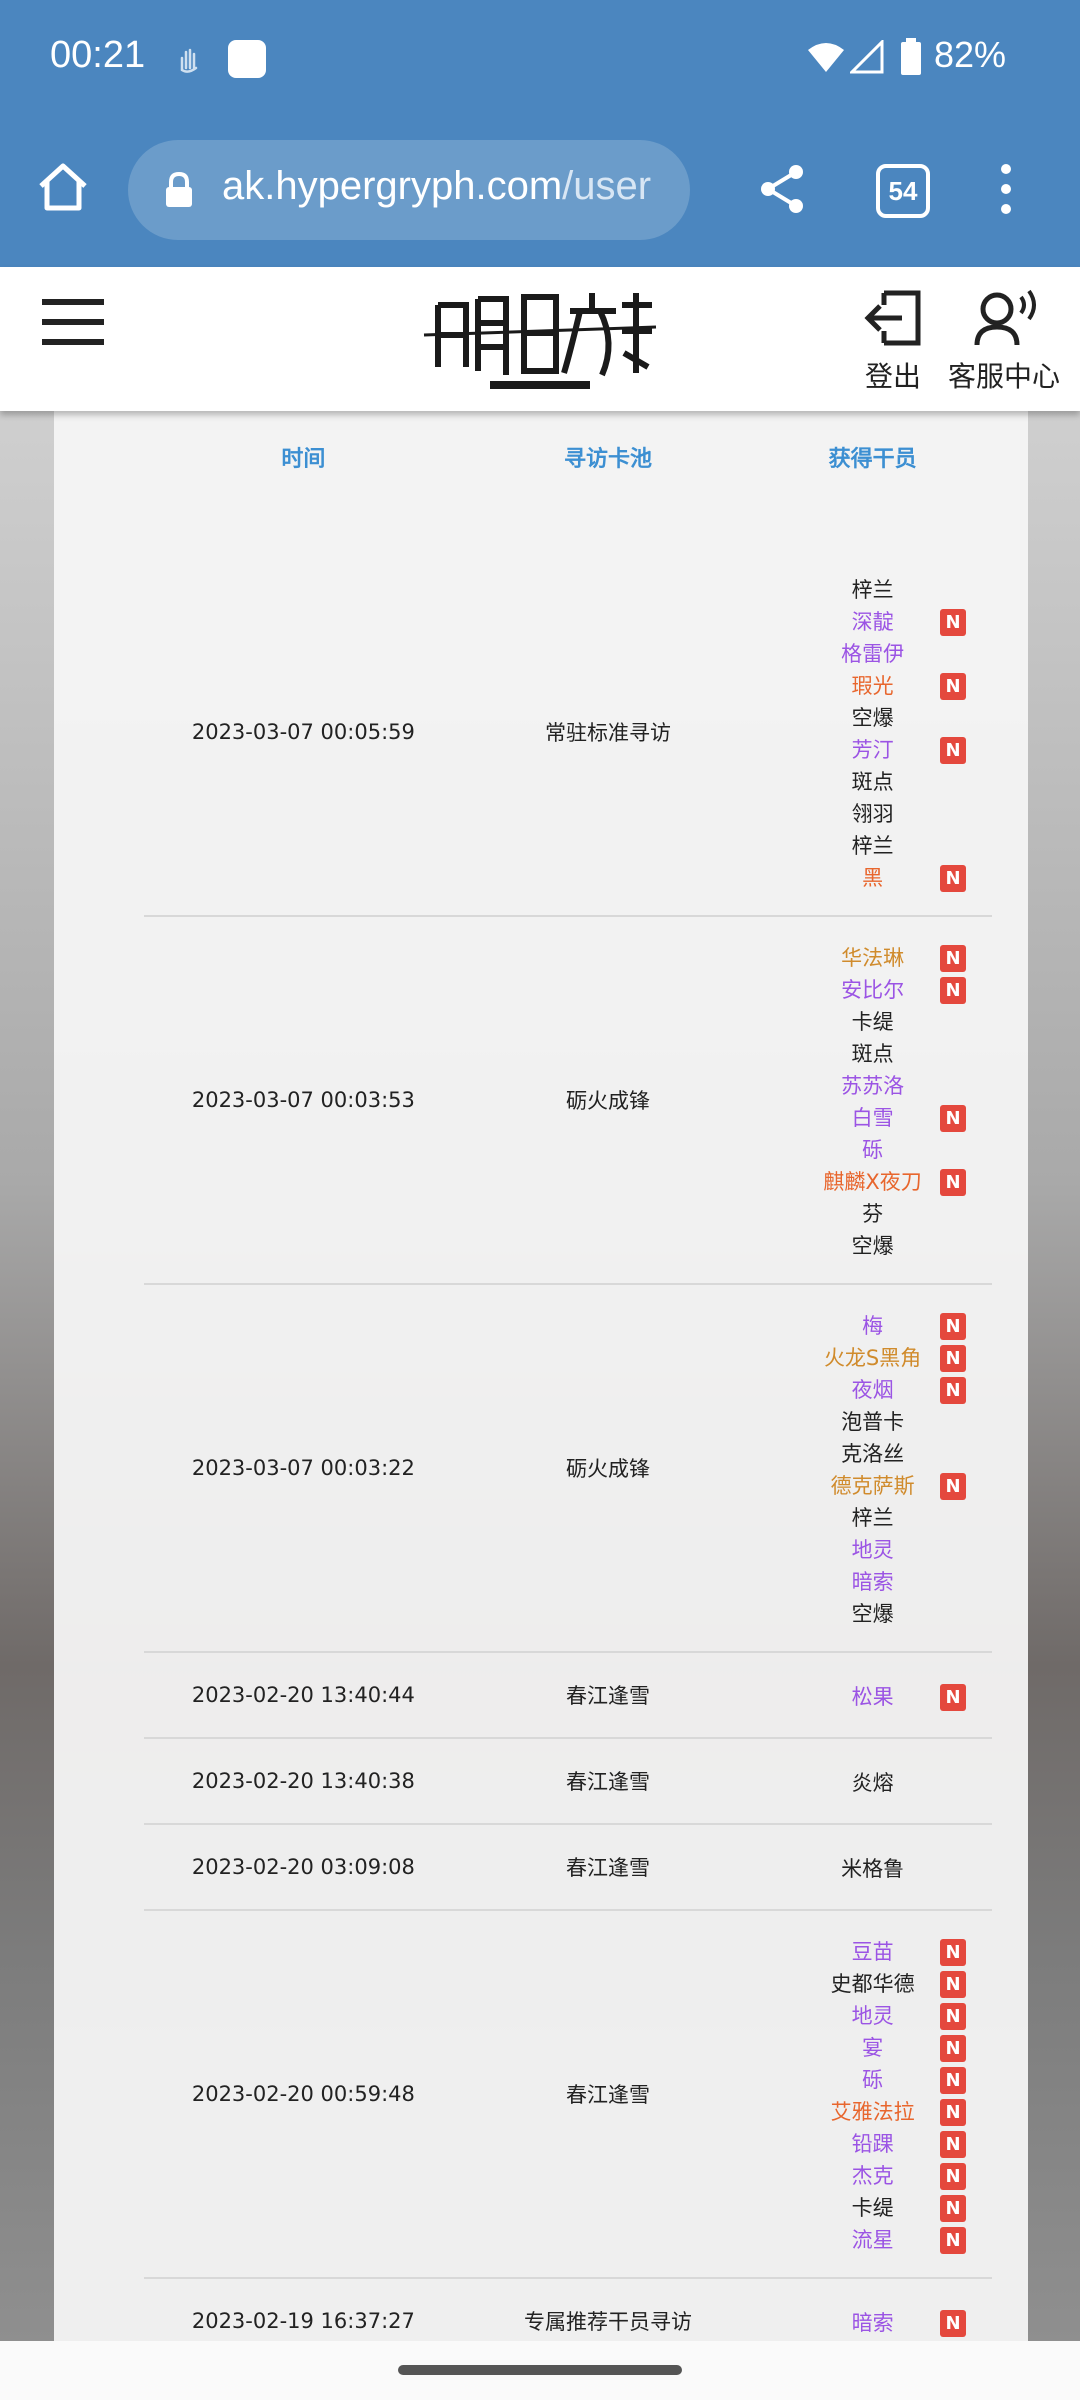 This screenshot has height=2400, width=1080. Describe the element at coordinates (303, 732) in the screenshot. I see `row-time: 2023-03-07 00:05:59` at that location.